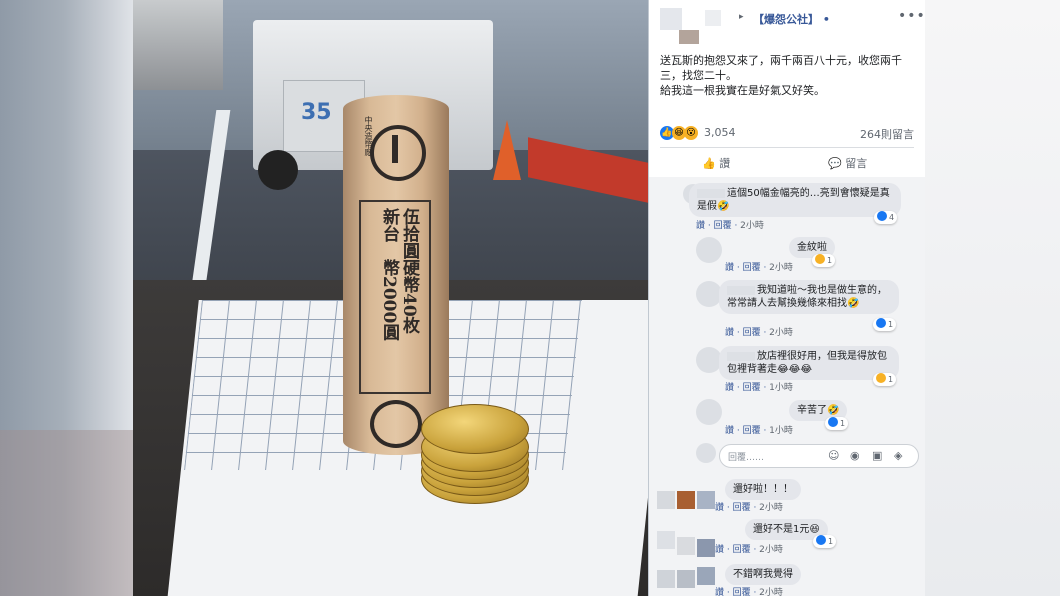 The width and height of the screenshot is (1060, 596). Describe the element at coordinates (178, 45) in the screenshot. I see `photo-building` at that location.